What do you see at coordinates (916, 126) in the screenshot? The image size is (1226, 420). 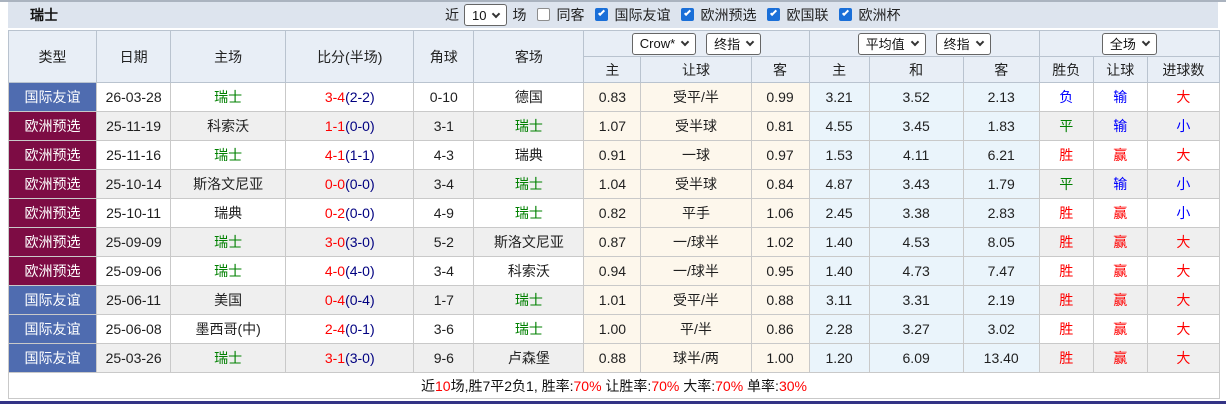 I see `europe-draw-odds-cell: 3.45` at bounding box center [916, 126].